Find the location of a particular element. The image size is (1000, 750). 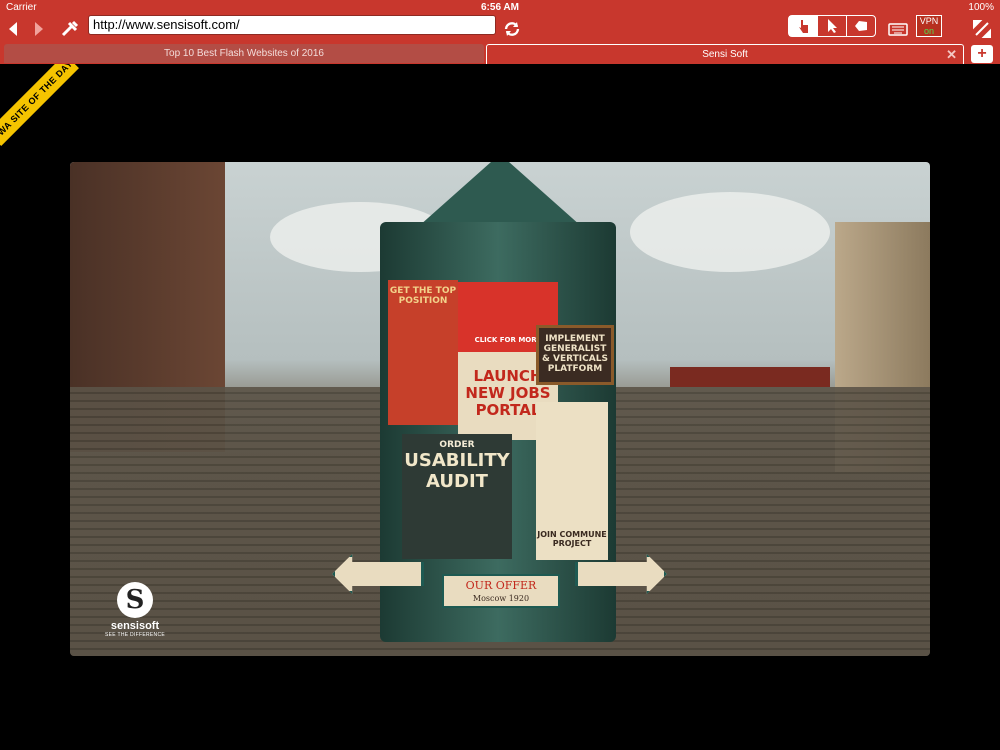

address-bar: http://www.sensisoft.com/ is located at coordinates (292, 25).